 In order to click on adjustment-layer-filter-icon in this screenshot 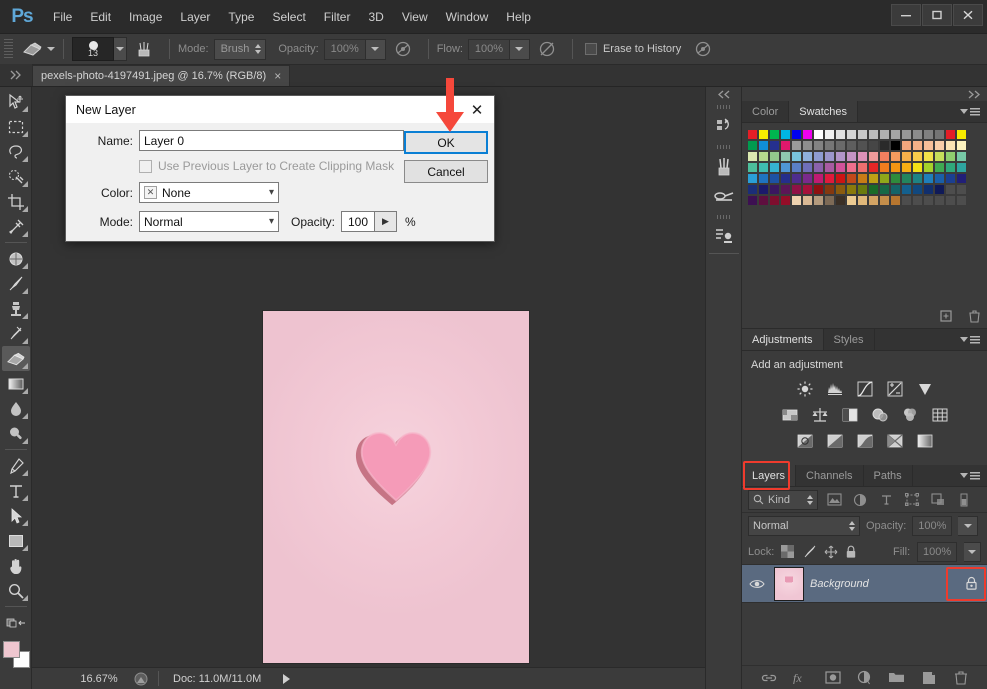, I will do `click(860, 500)`.